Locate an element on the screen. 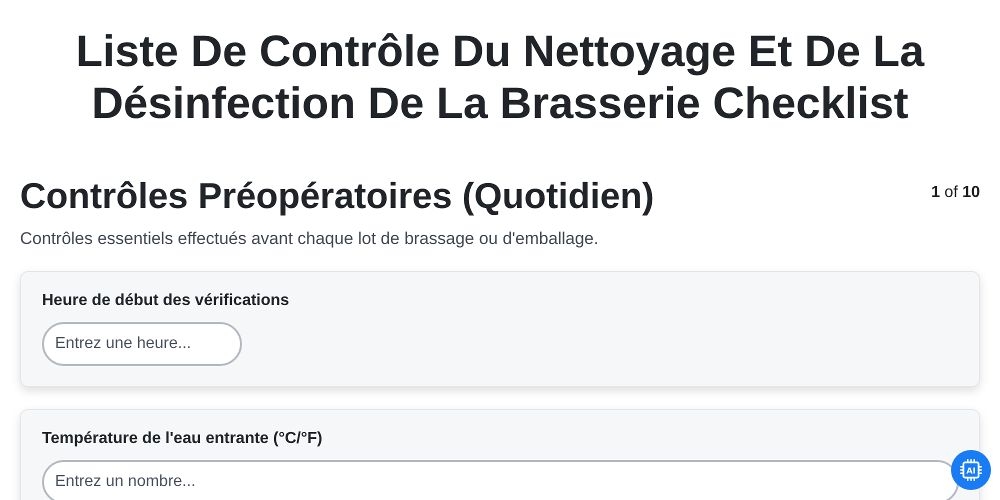 Image resolution: width=1000 pixels, height=500 pixels. question-label: Température de l'eau entrante (°C/°F) is located at coordinates (183, 439).